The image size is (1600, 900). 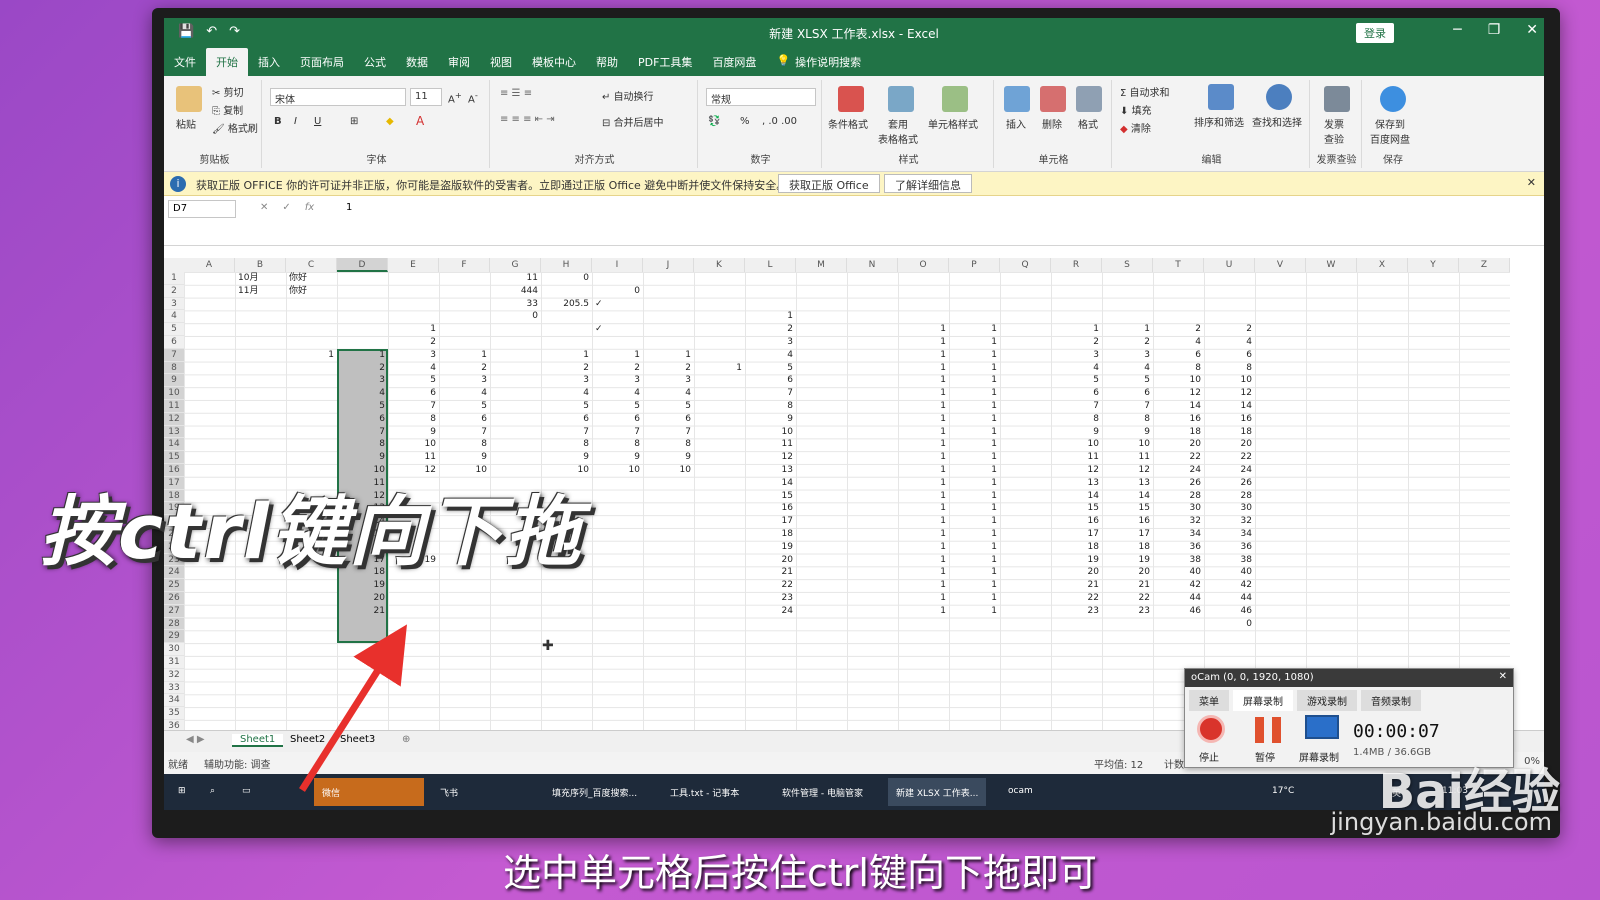 I want to click on watermark-url: jingyan.baidu.com, so click(x=1441, y=822).